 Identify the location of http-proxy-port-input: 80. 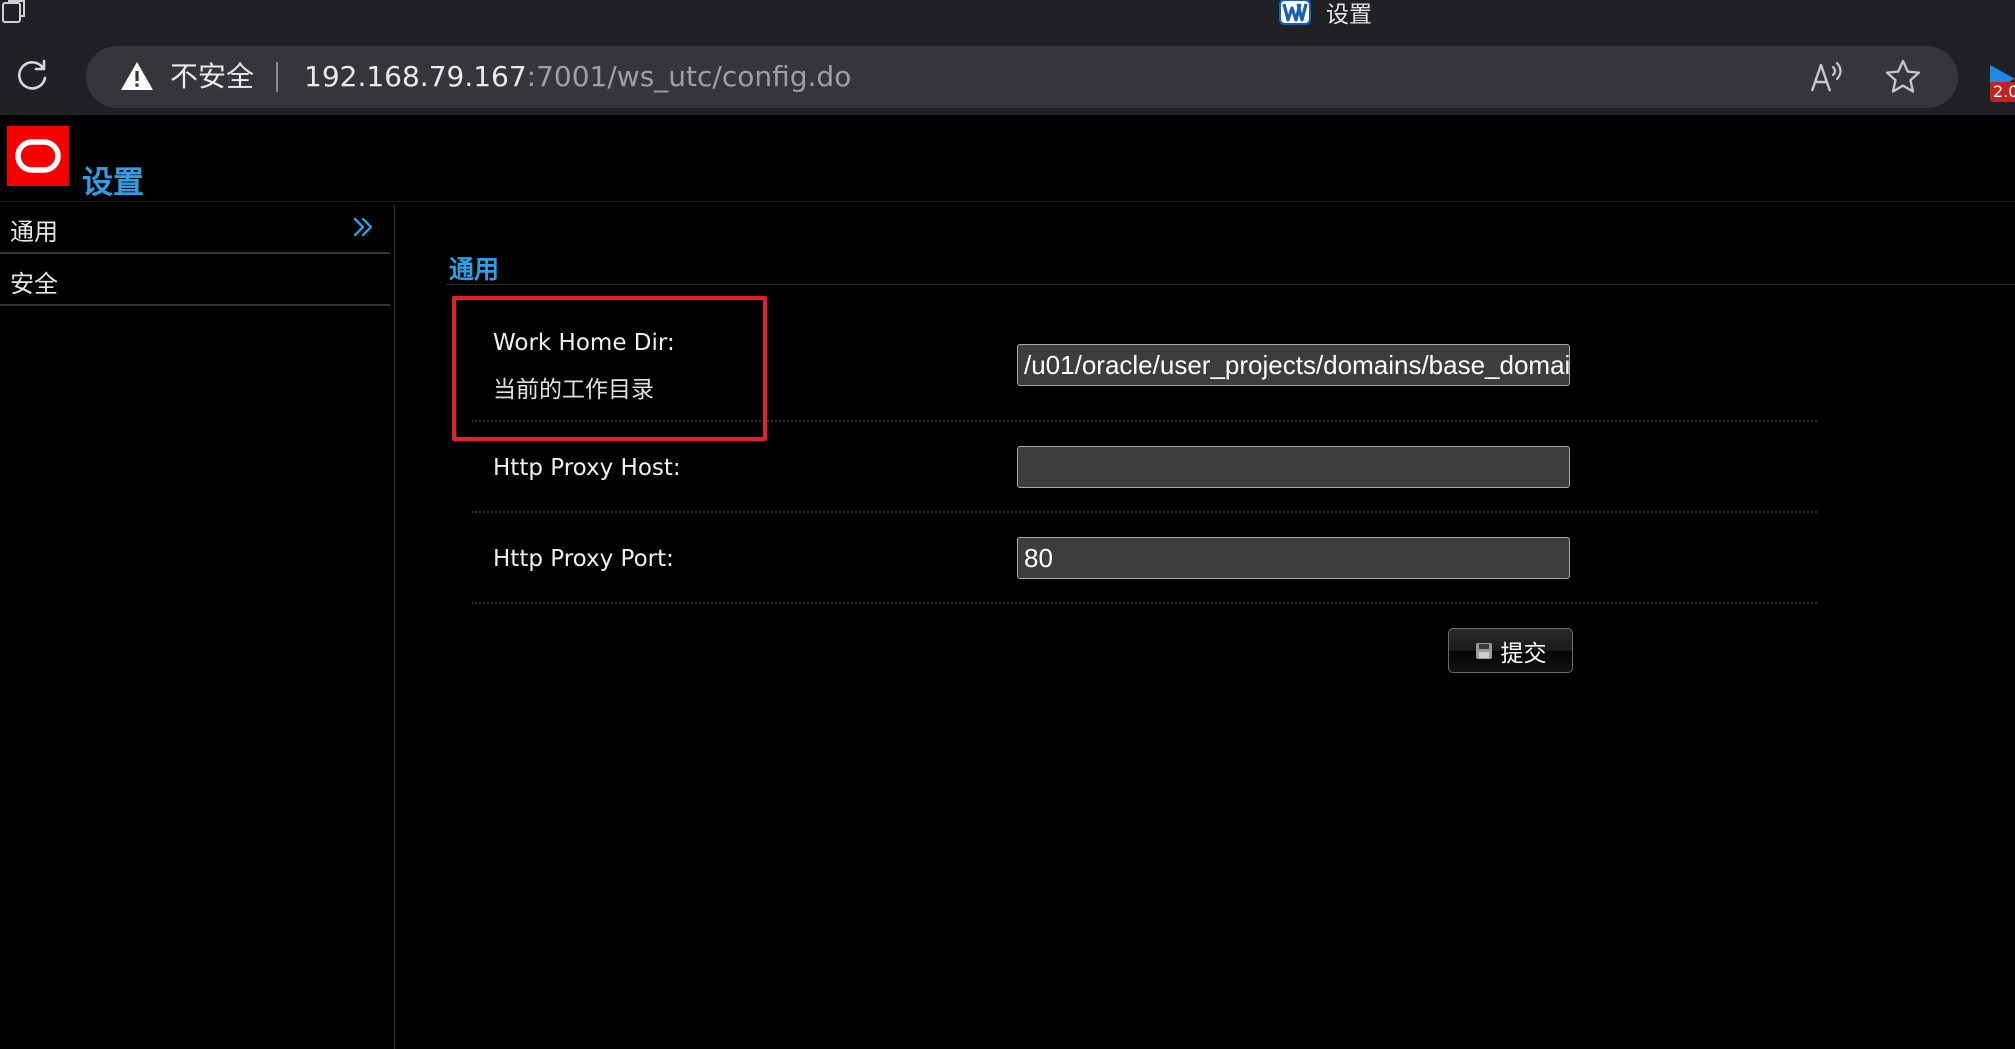
(1293, 558).